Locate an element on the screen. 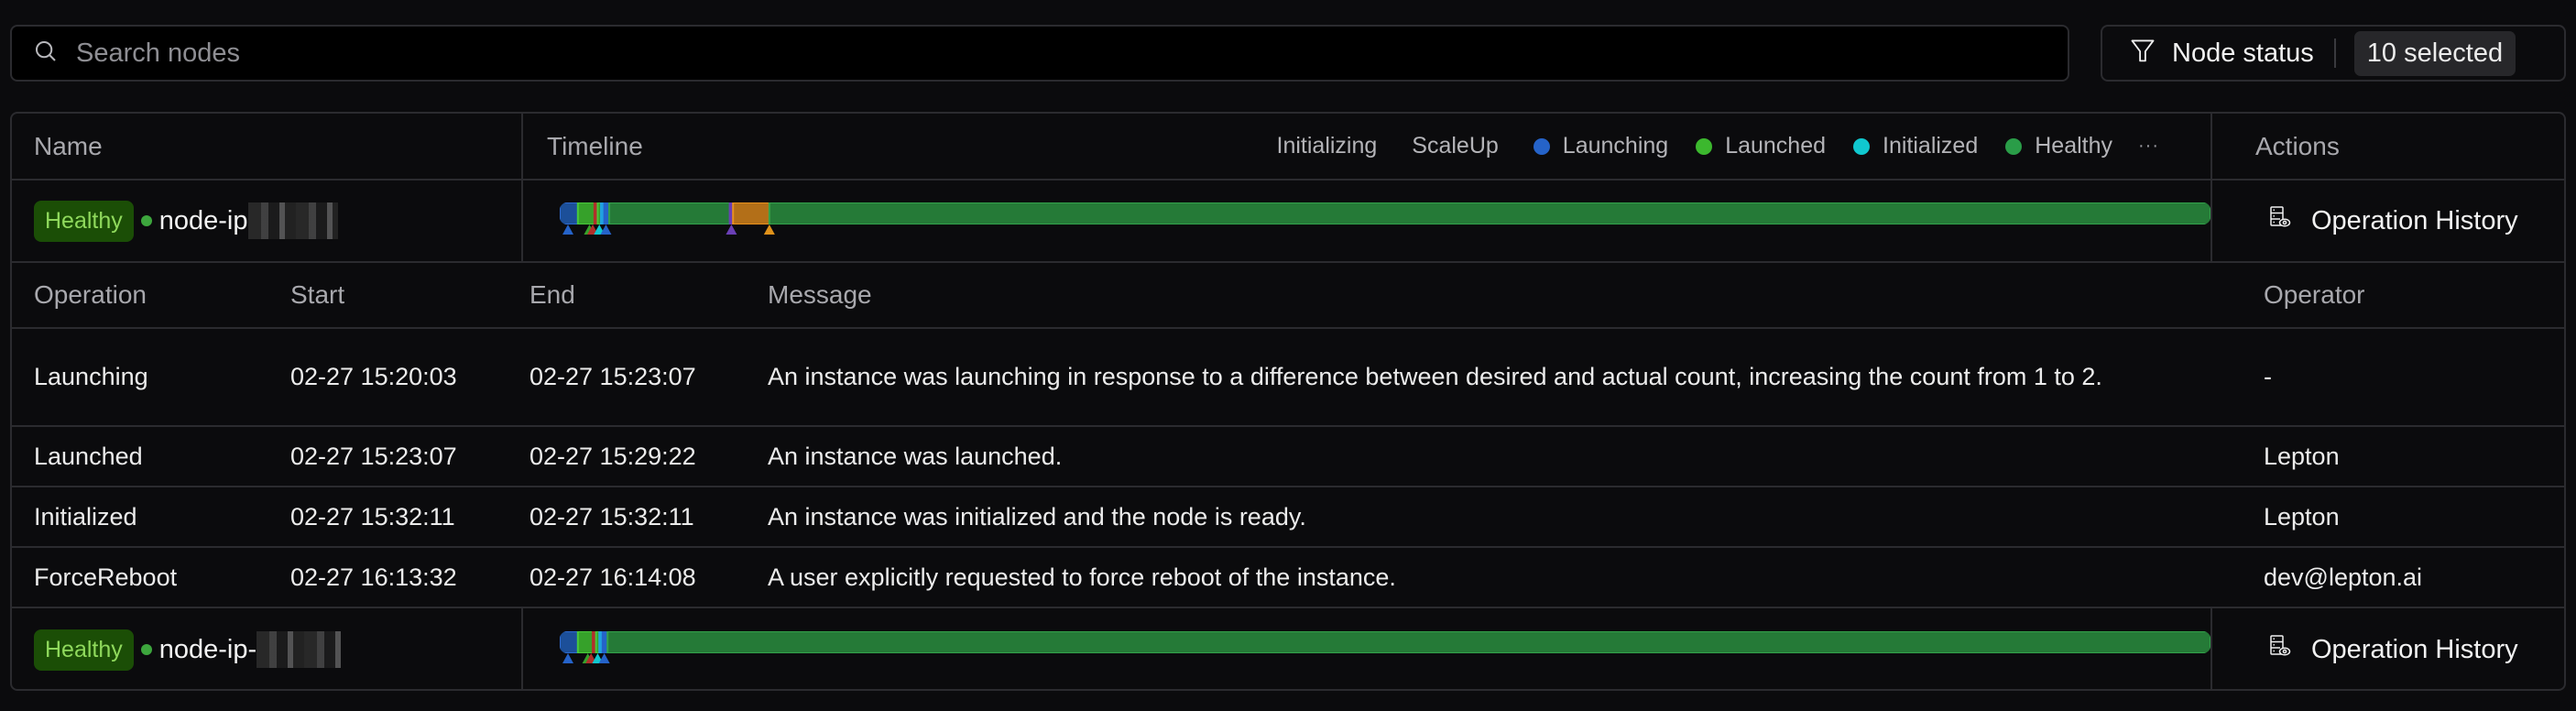 This screenshot has height=711, width=2576. node-name-cell: Healthy node-ip- is located at coordinates (188, 648).